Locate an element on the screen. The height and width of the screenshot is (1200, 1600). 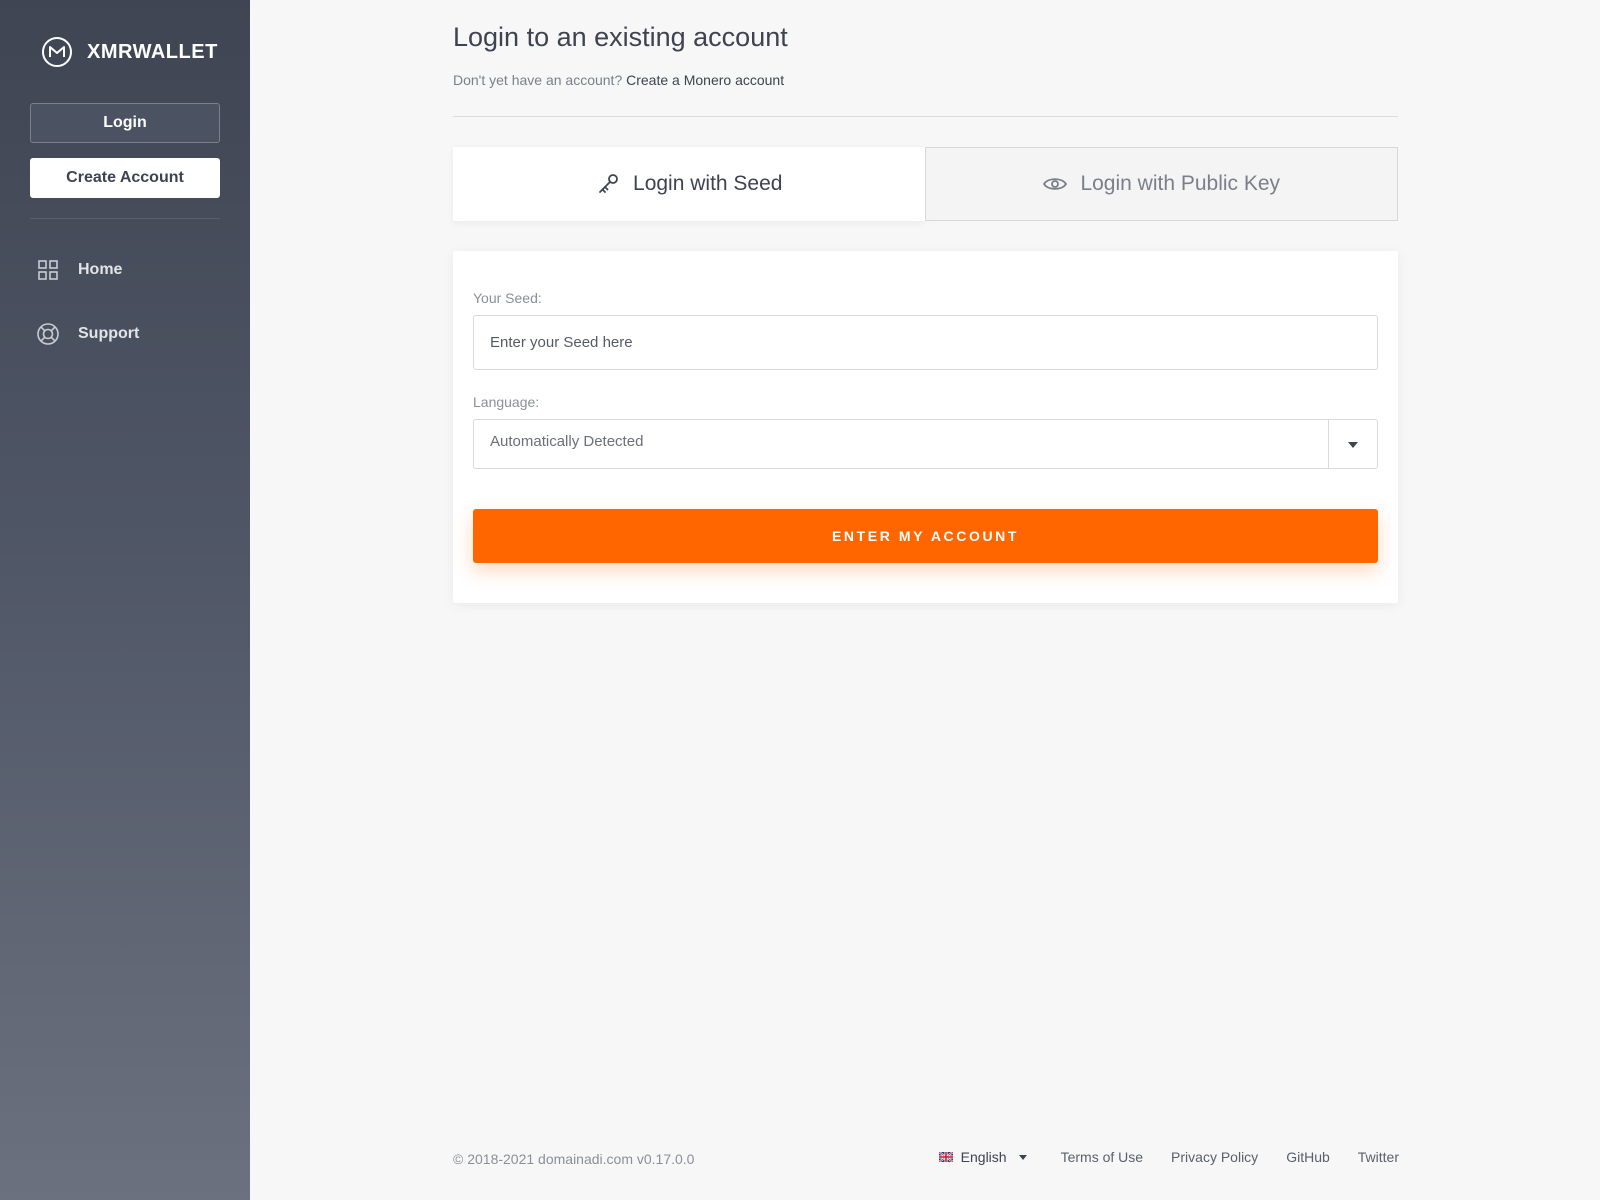
brand: XMRWALLET is located at coordinates (129, 52).